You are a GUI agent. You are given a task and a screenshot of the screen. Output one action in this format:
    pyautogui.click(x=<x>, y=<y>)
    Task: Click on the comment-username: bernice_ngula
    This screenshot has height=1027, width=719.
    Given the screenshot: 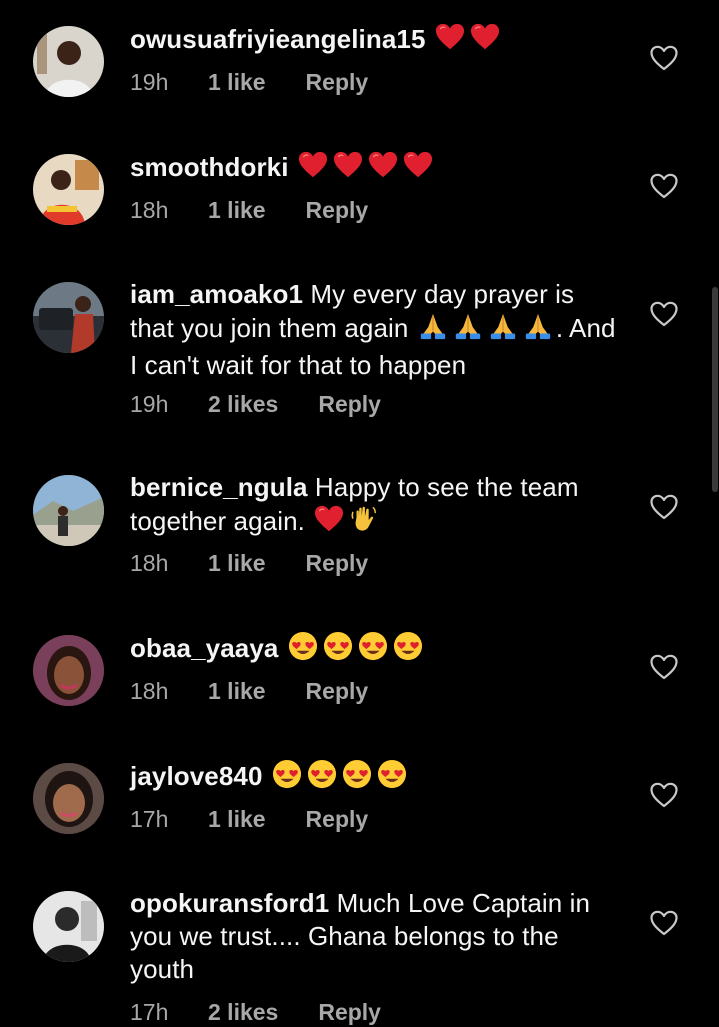 What is the action you would take?
    pyautogui.click(x=219, y=487)
    